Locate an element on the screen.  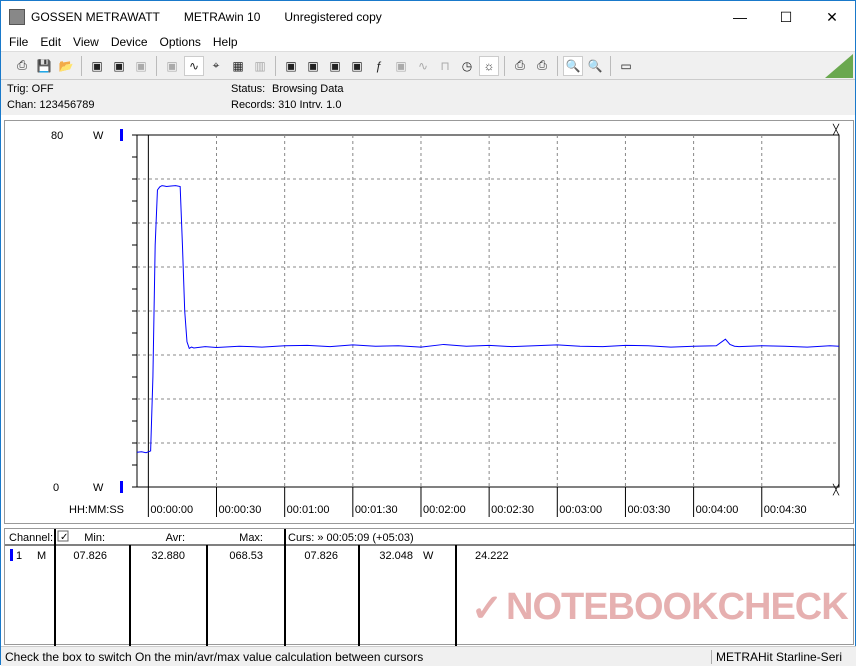
menu-view: View is located at coordinates (86, 42).